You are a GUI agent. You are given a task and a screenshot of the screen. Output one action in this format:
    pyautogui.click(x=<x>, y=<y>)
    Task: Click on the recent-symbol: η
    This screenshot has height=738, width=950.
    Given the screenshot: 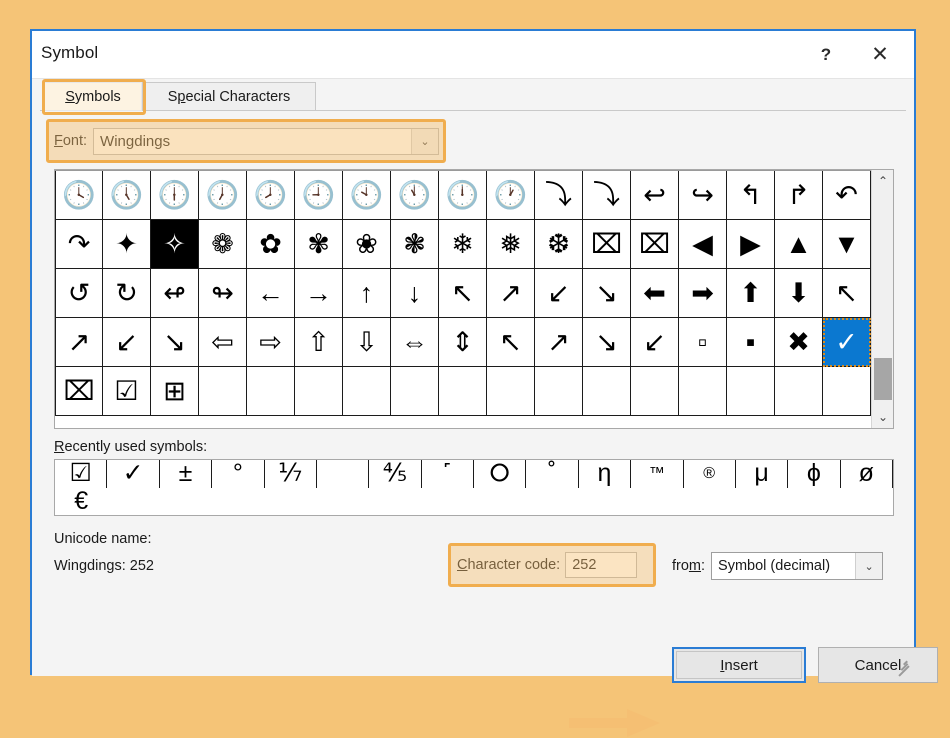 What is the action you would take?
    pyautogui.click(x=605, y=474)
    